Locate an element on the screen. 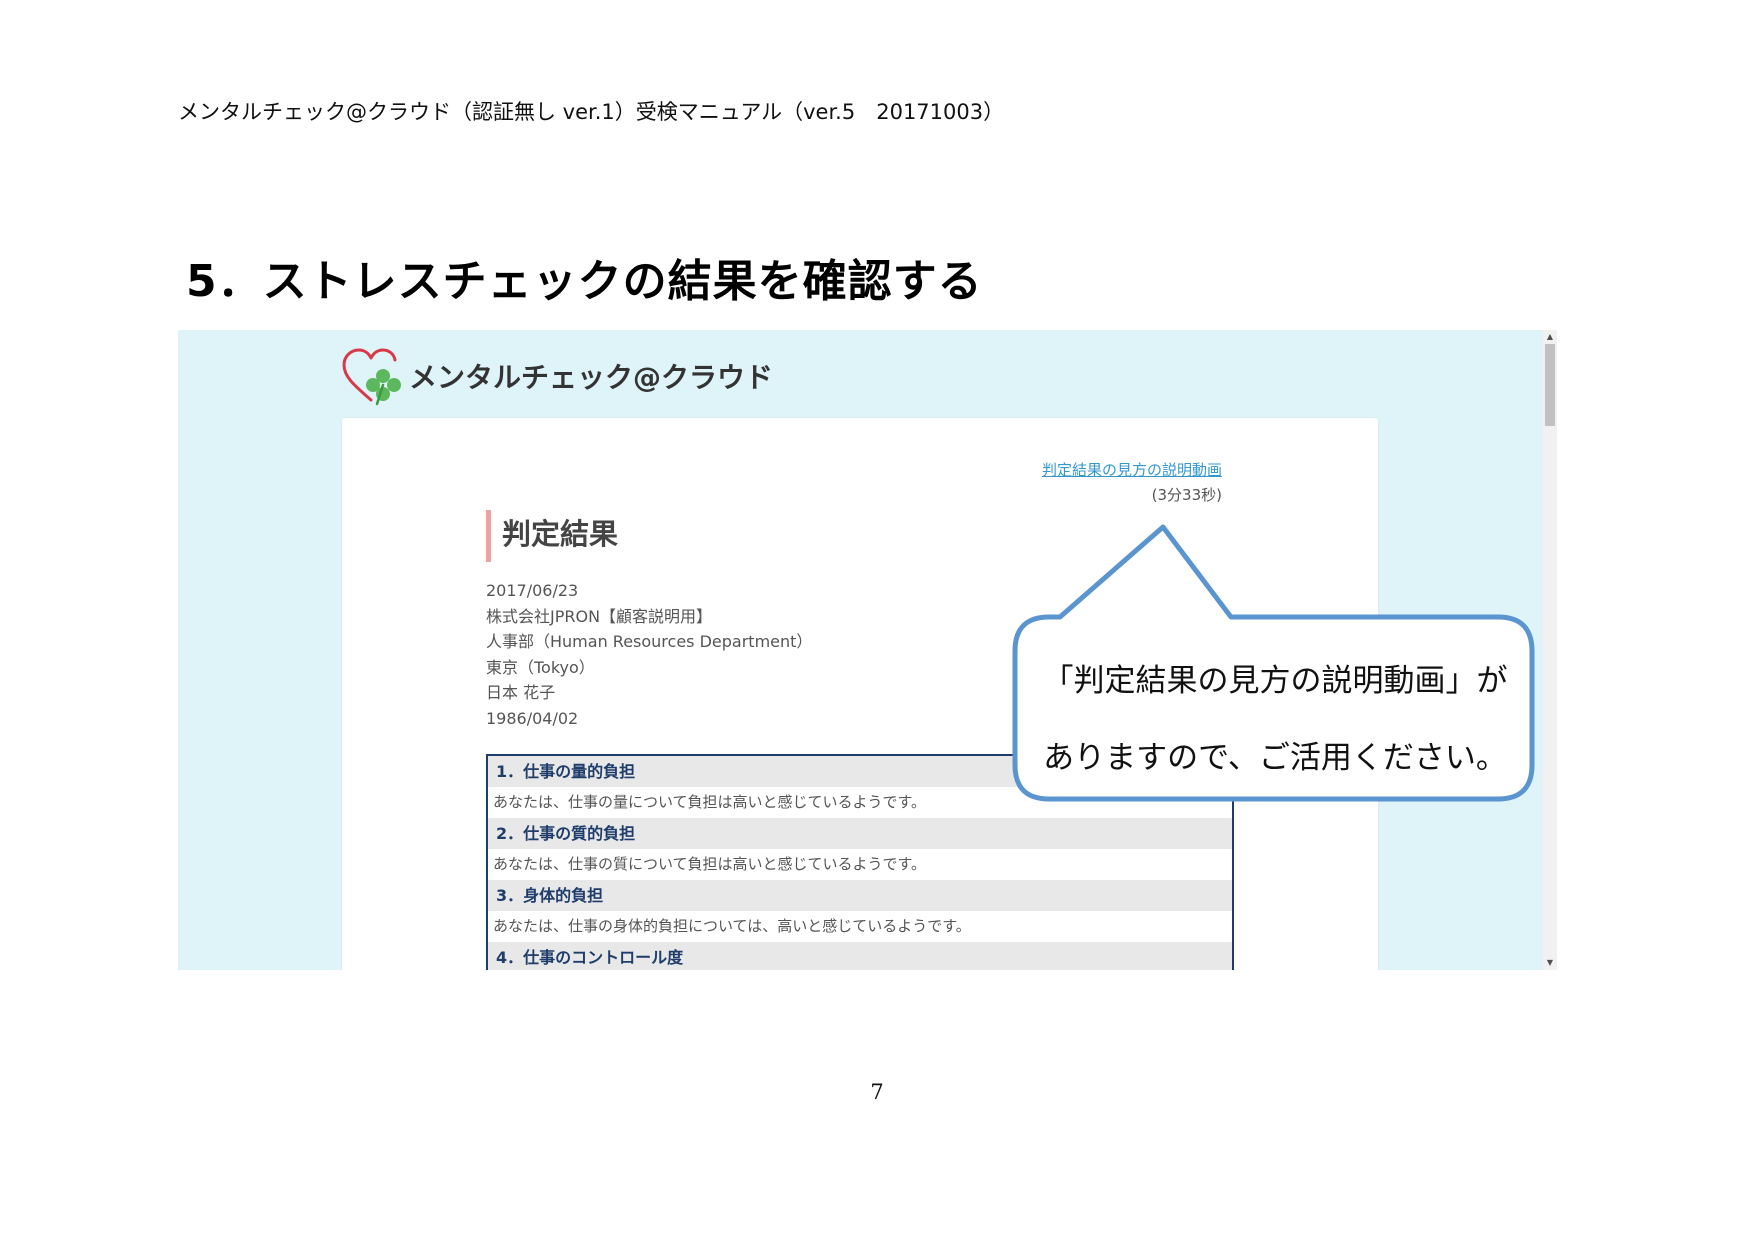 The height and width of the screenshot is (1241, 1754). explanation-video-link: 判定結果の見方の説明動画 is located at coordinates (1132, 469).